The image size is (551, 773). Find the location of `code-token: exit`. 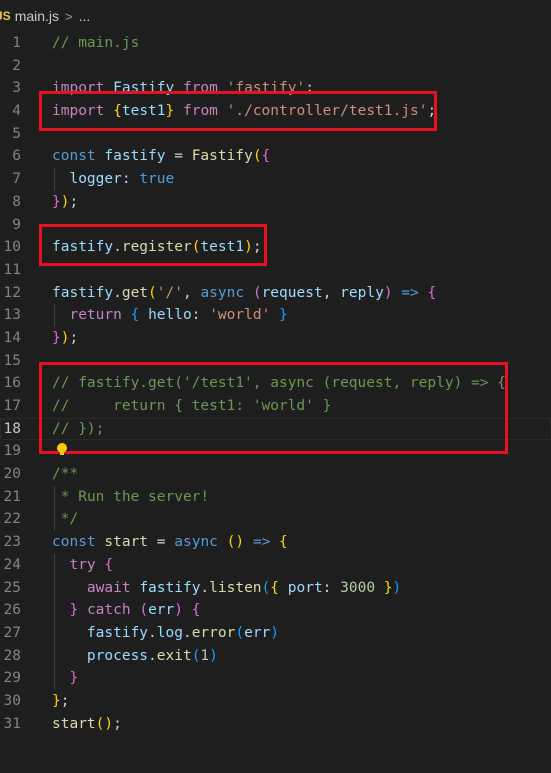

code-token: exit is located at coordinates (174, 655).